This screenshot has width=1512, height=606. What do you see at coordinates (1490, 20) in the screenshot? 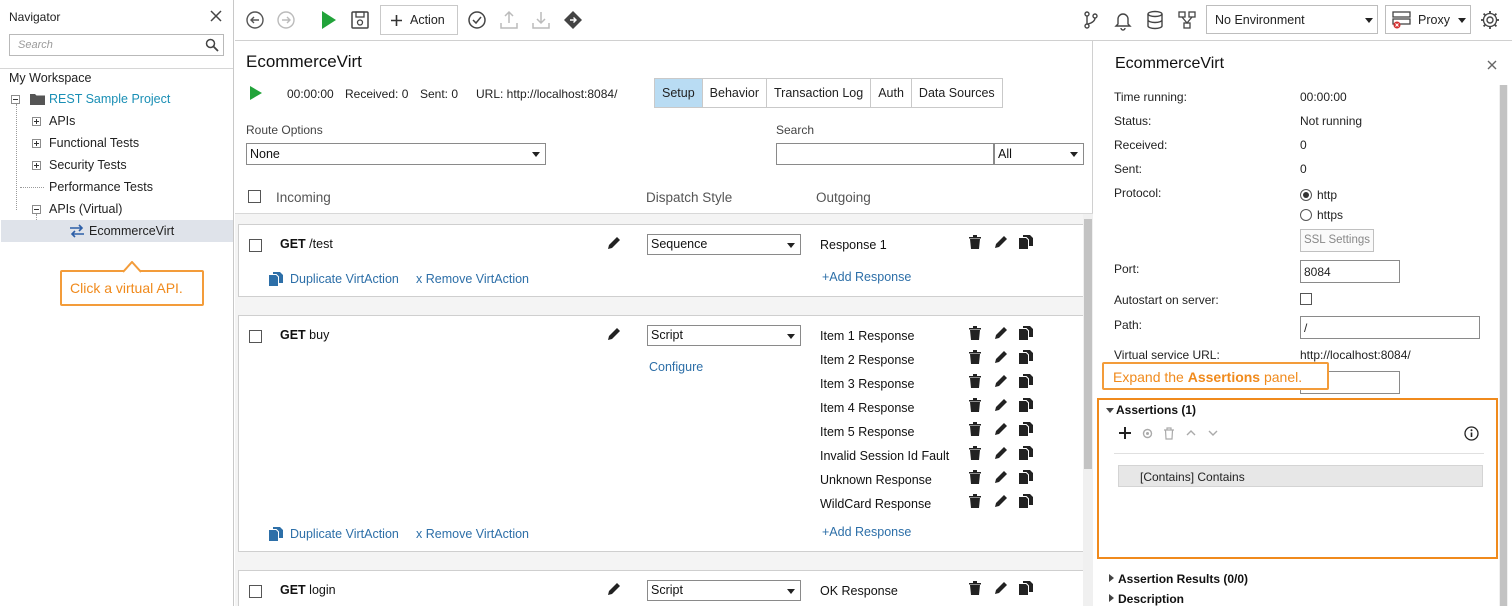
I see `gear-icon` at bounding box center [1490, 20].